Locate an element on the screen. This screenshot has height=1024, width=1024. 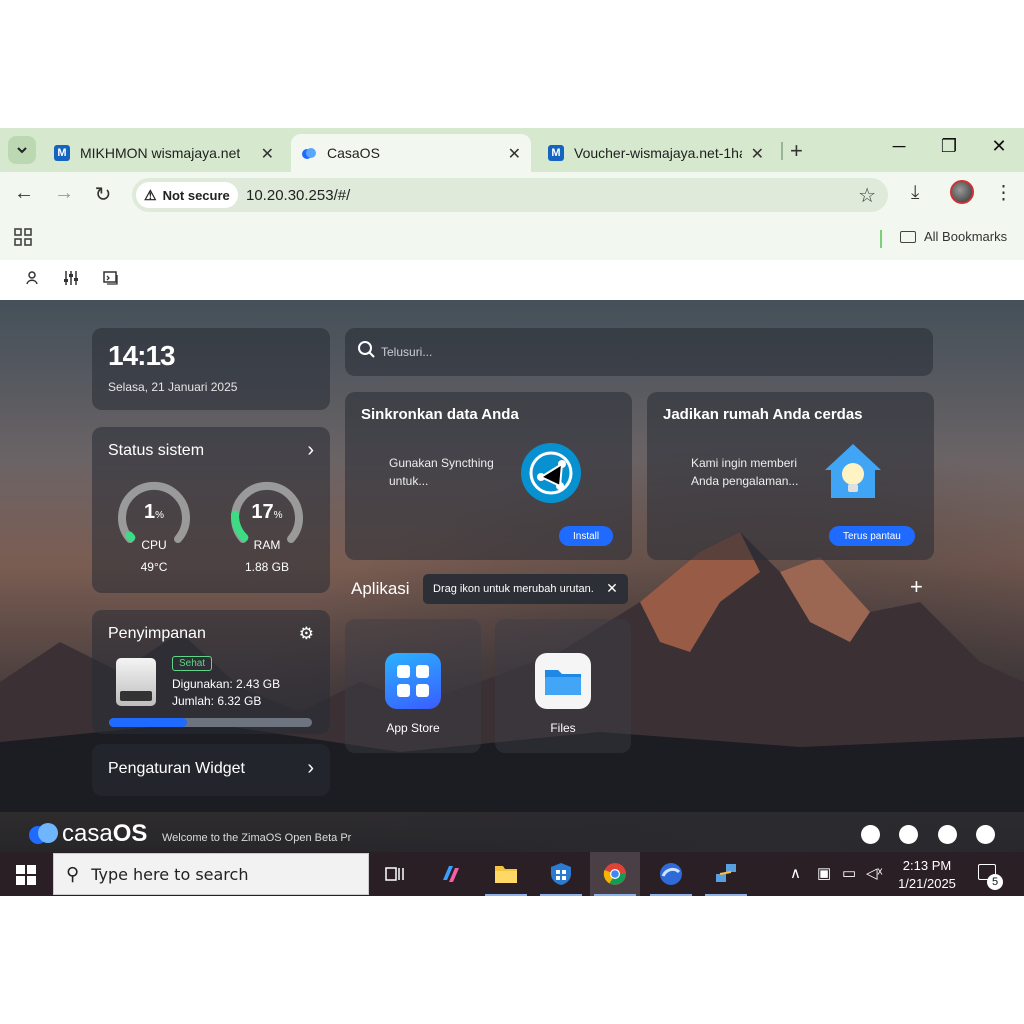
terminal-icon is located at coordinates (111, 280).